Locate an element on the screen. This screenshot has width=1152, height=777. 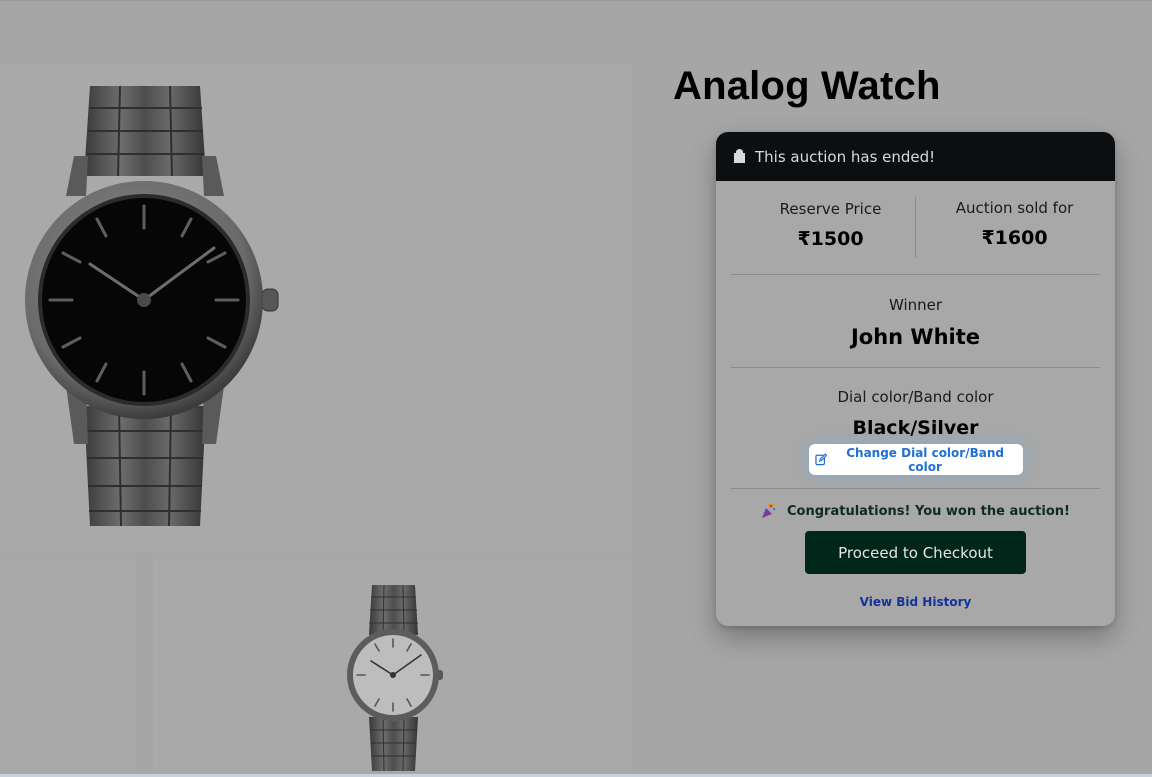
color-label: Dial color/Band color is located at coordinates (915, 397).